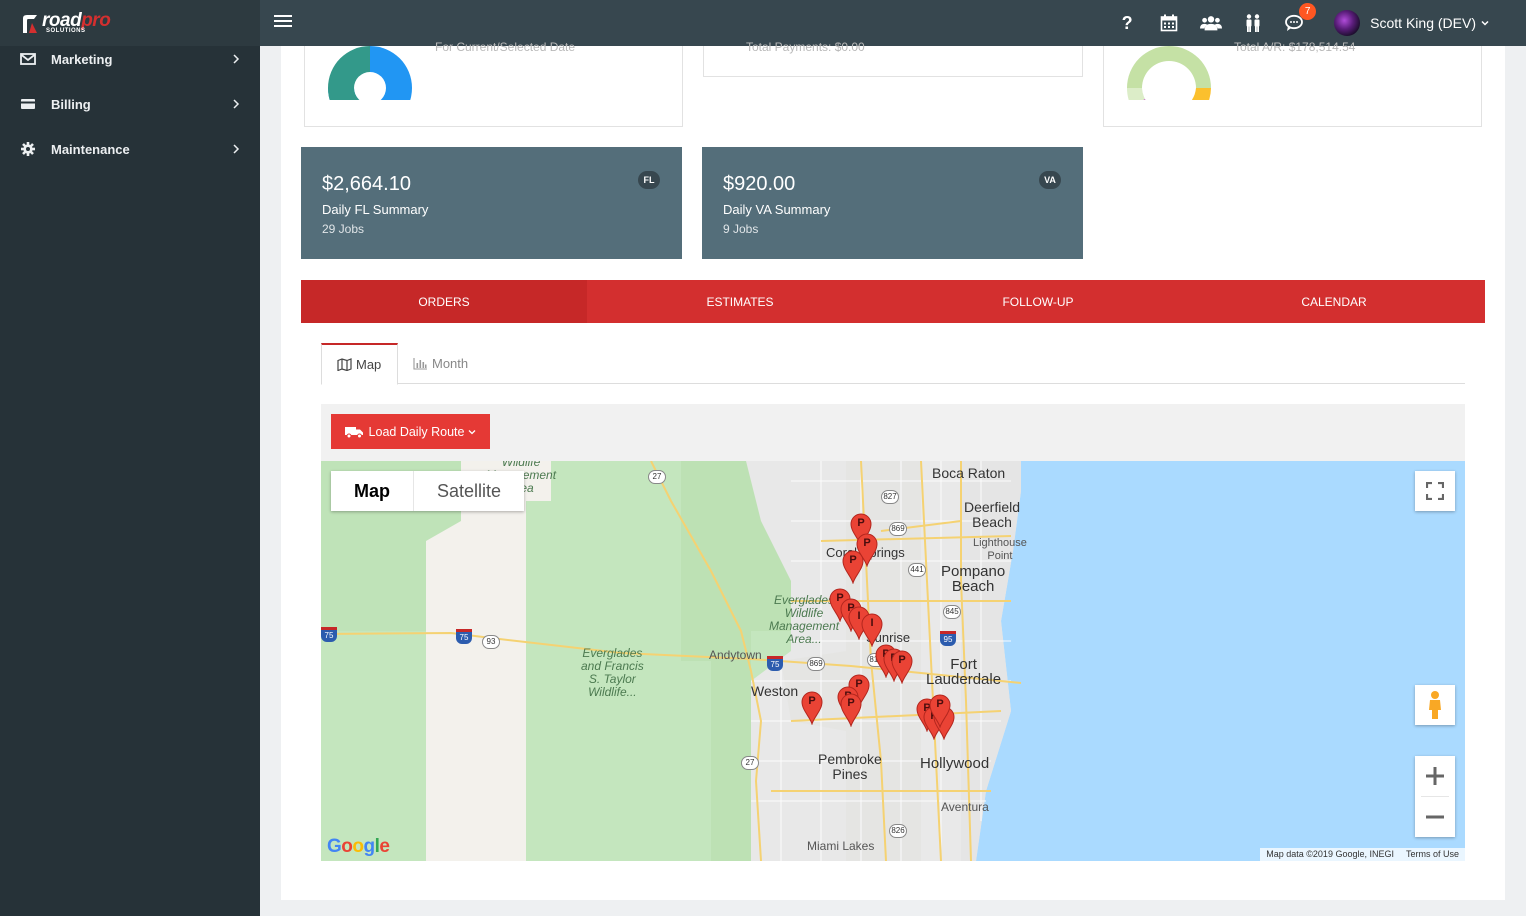 The image size is (1526, 916). What do you see at coordinates (1211, 23) in the screenshot?
I see `users-icon` at bounding box center [1211, 23].